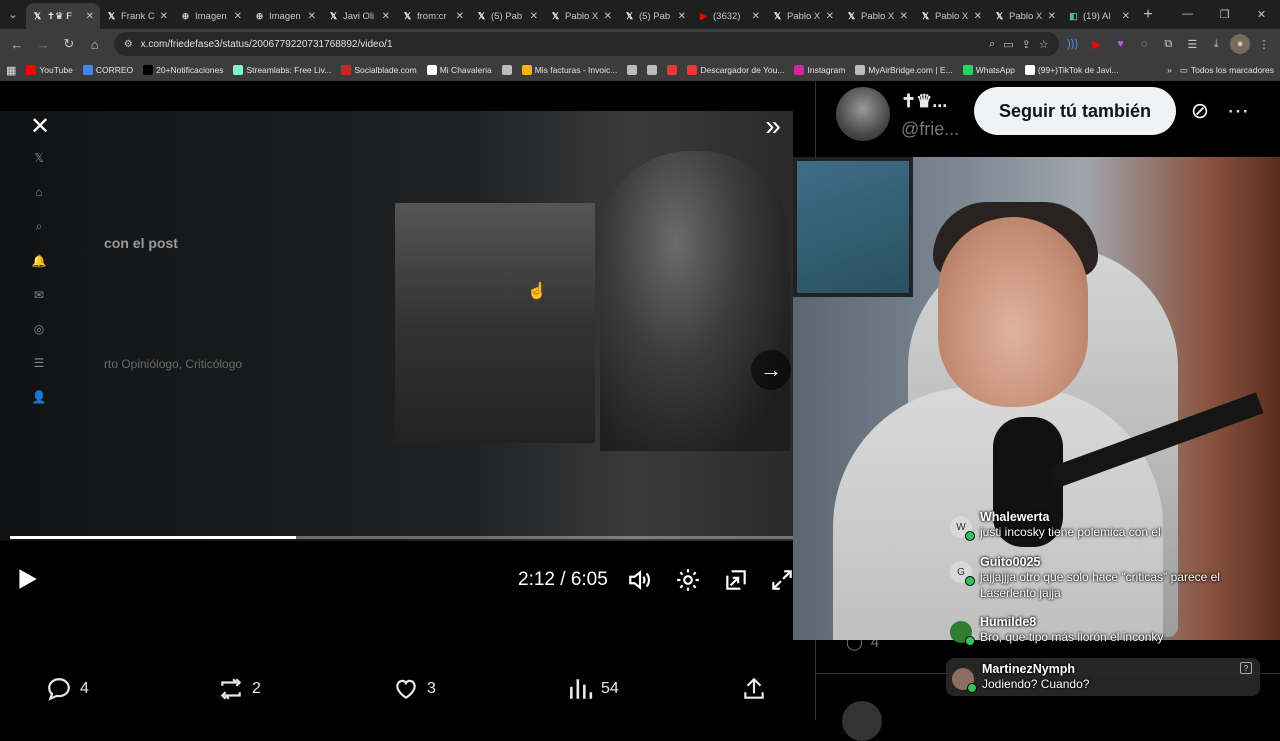 Image resolution: width=1280 pixels, height=741 pixels. I want to click on browser-tab: 𝕏 Frank C ✕, so click(137, 16).